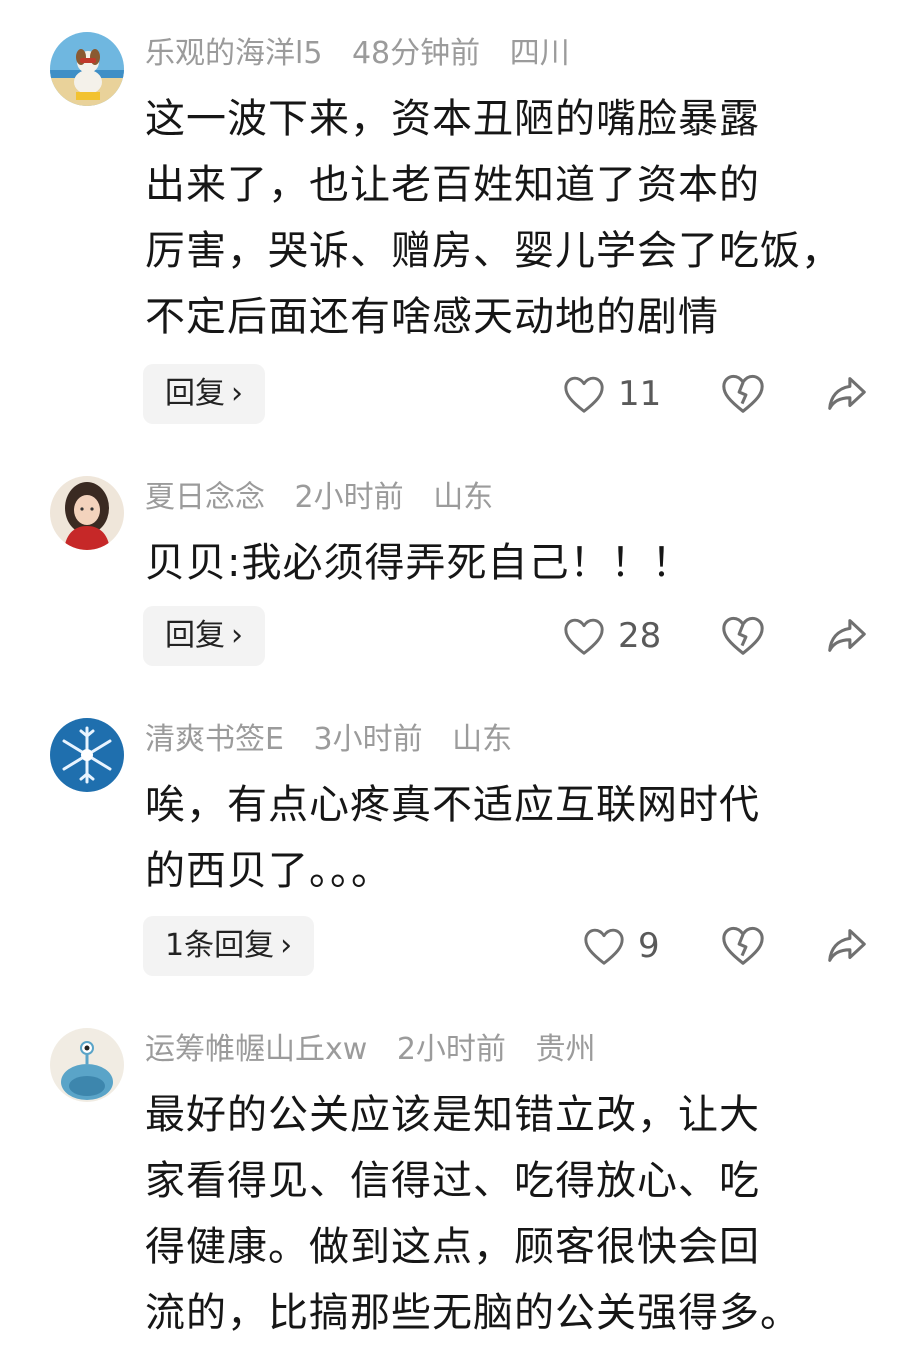  Describe the element at coordinates (640, 394) in the screenshot. I see `like-count: 11` at that location.